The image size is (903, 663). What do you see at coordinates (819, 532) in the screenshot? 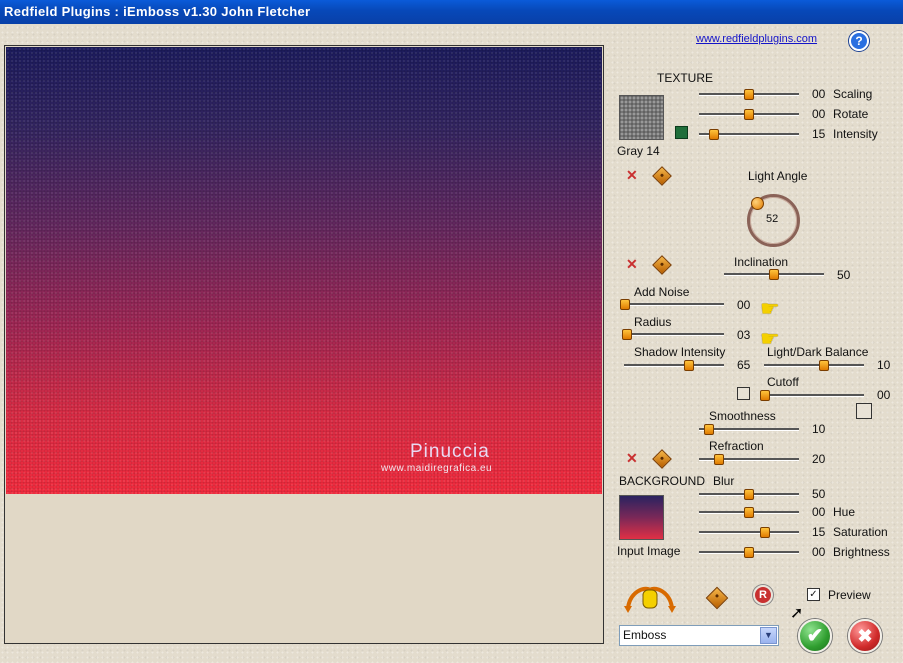
I see `saturation-value: 15` at bounding box center [819, 532].